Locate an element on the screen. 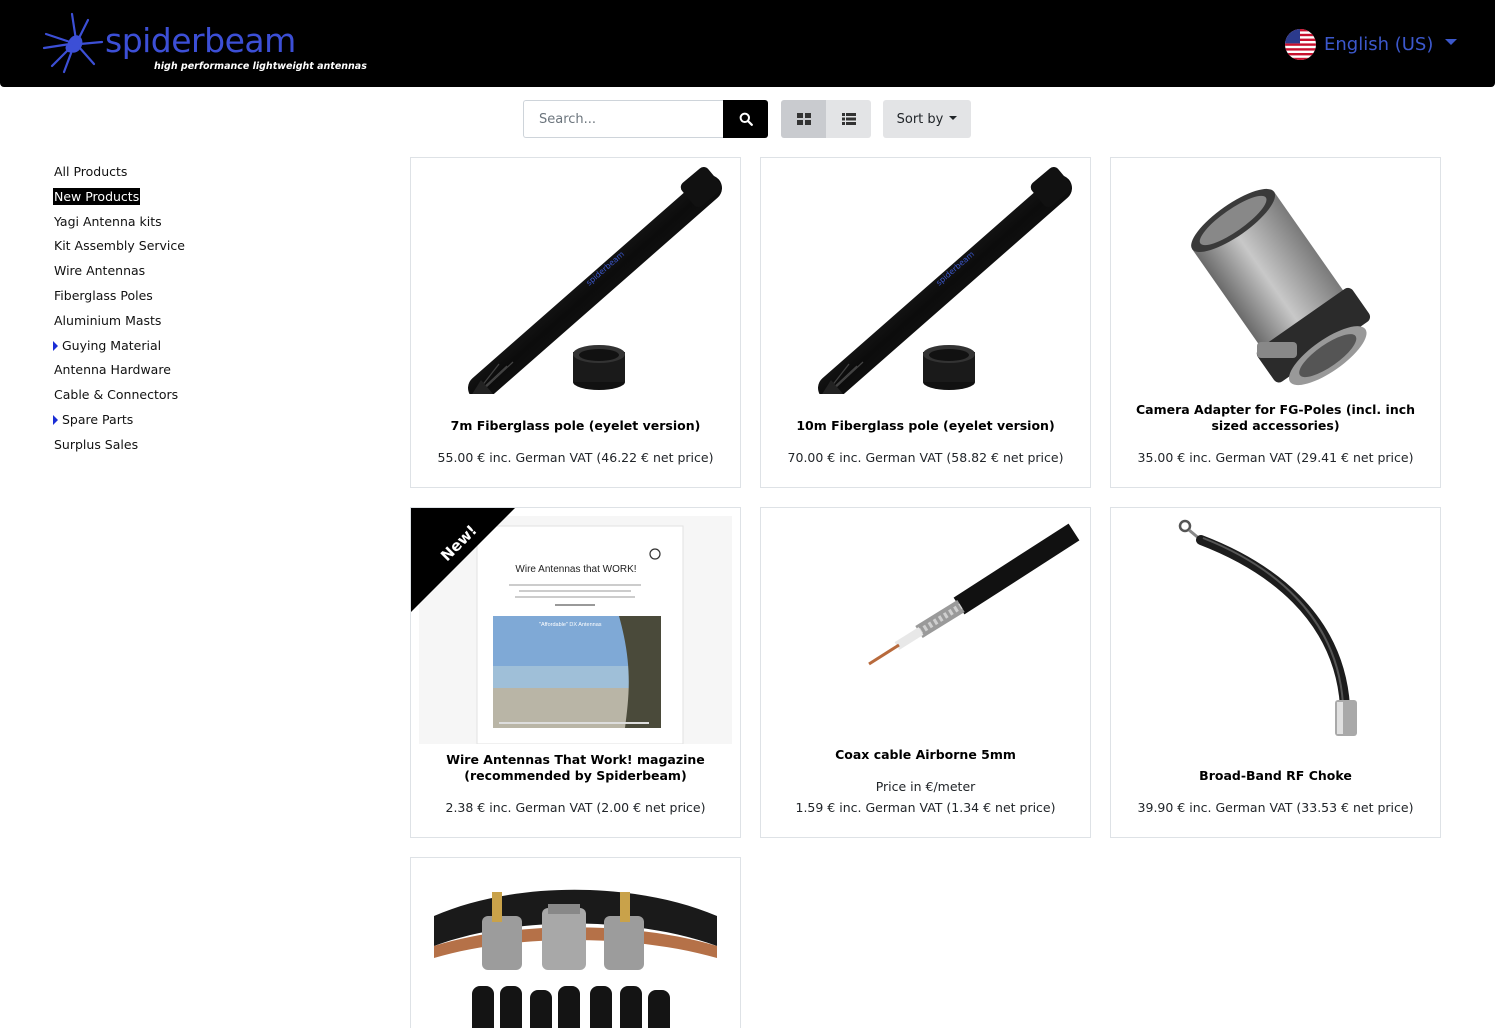 The width and height of the screenshot is (1495, 1028). category-label: Spare Parts is located at coordinates (98, 419).